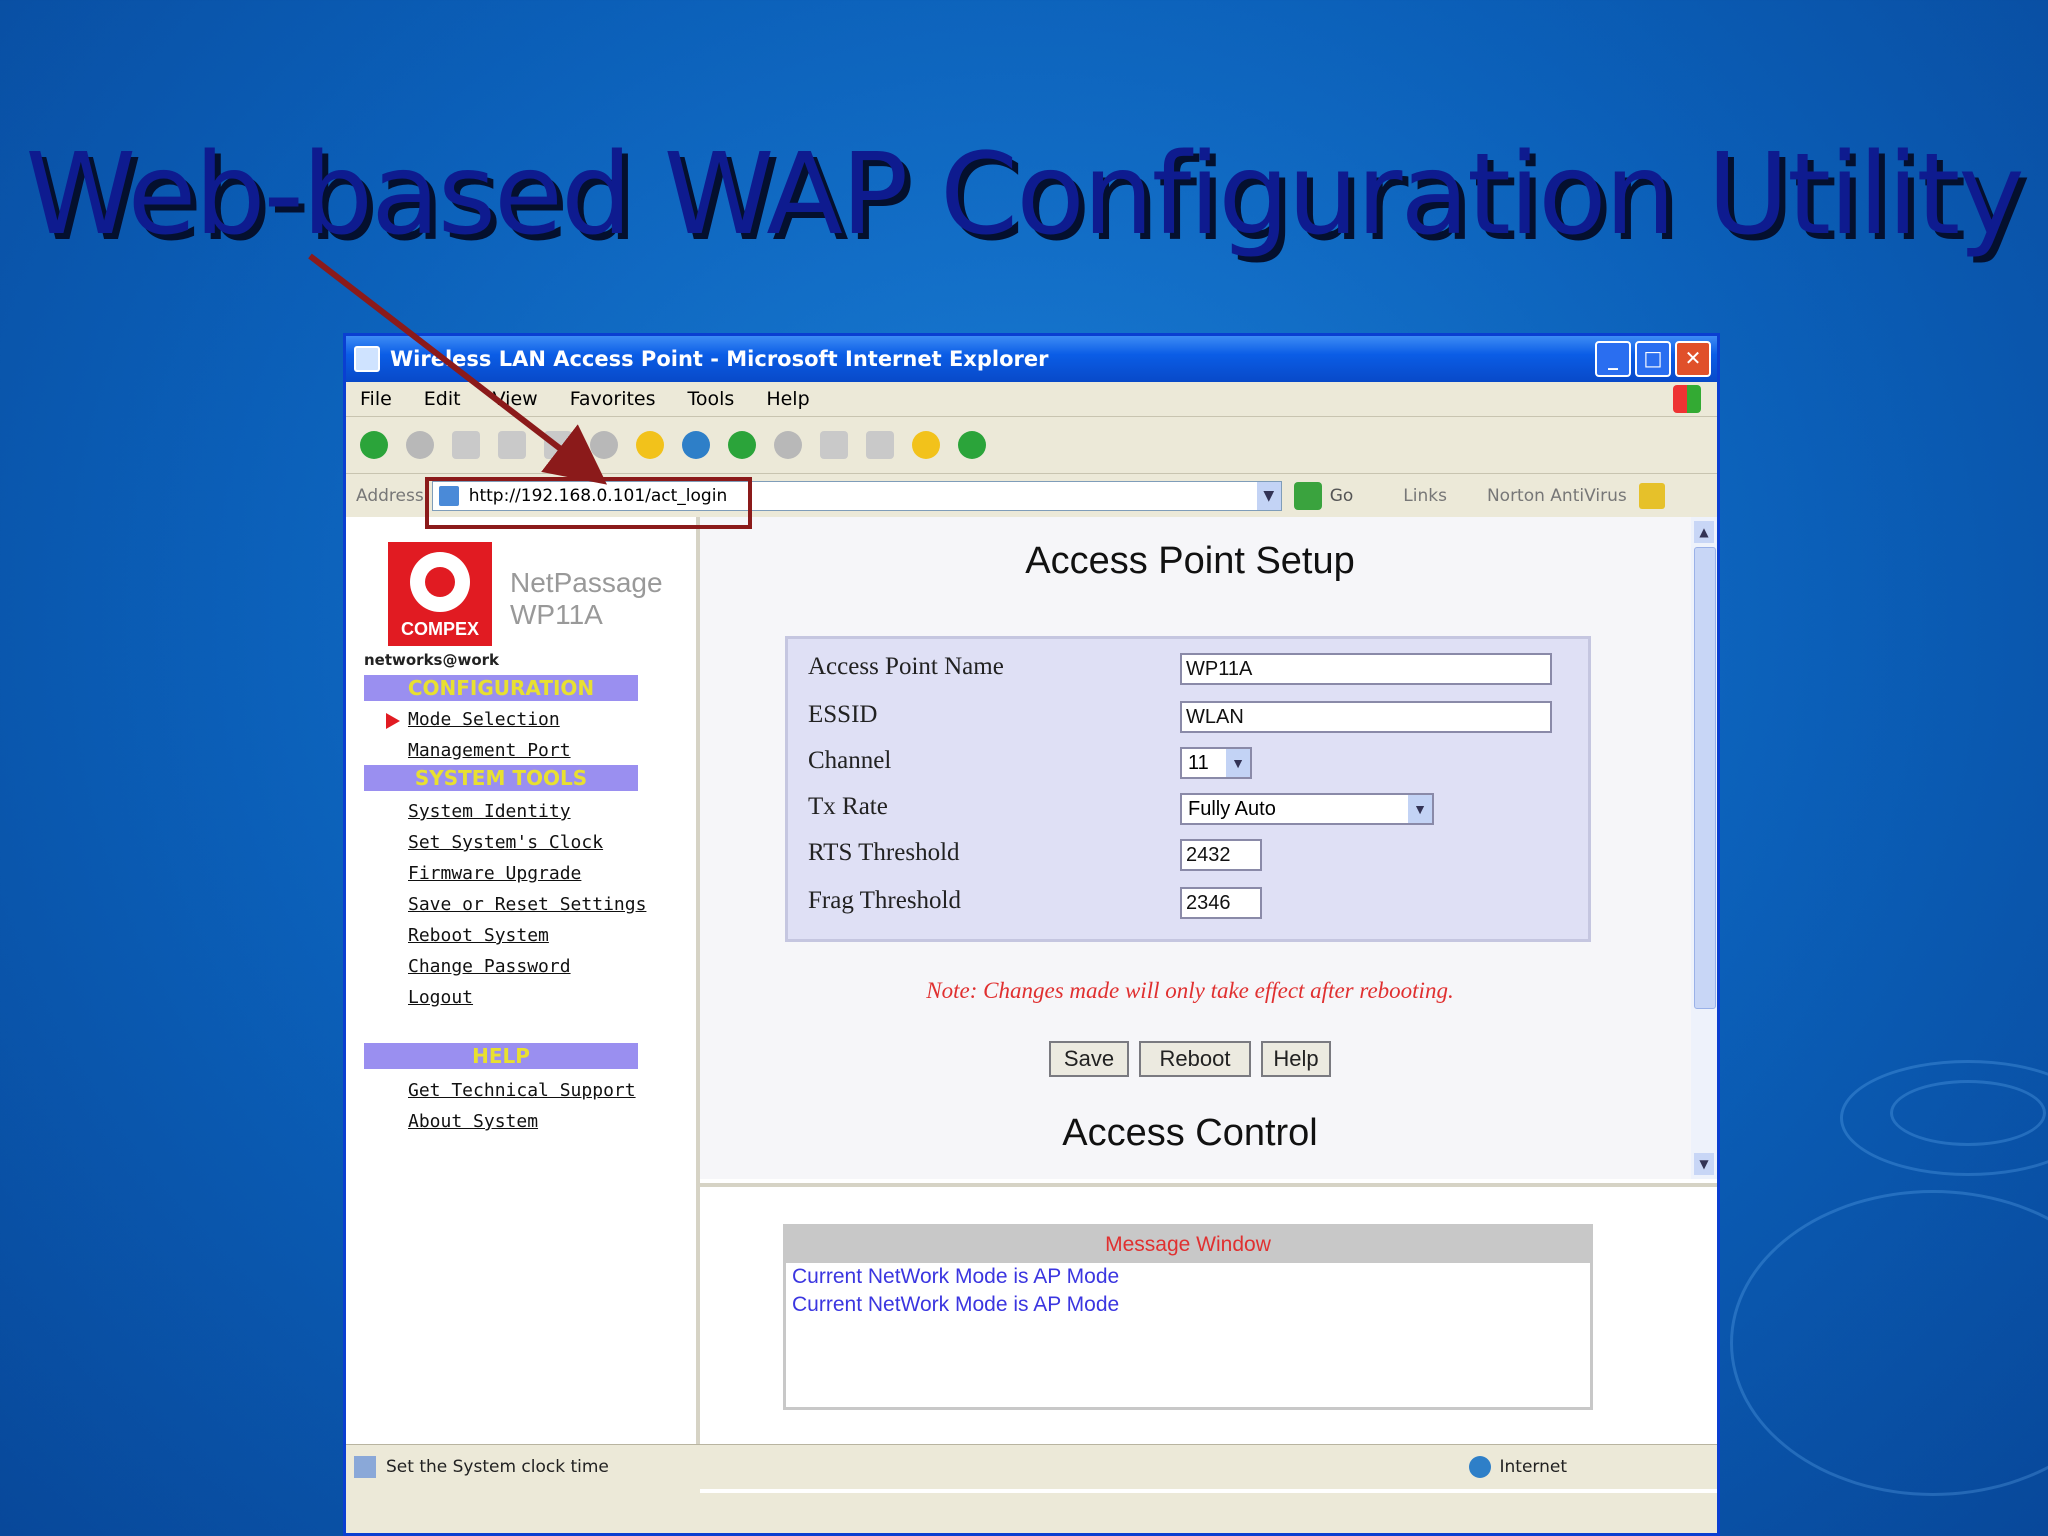  Describe the element at coordinates (1216, 763) in the screenshot. I see `channel-select: 11 ▼` at that location.